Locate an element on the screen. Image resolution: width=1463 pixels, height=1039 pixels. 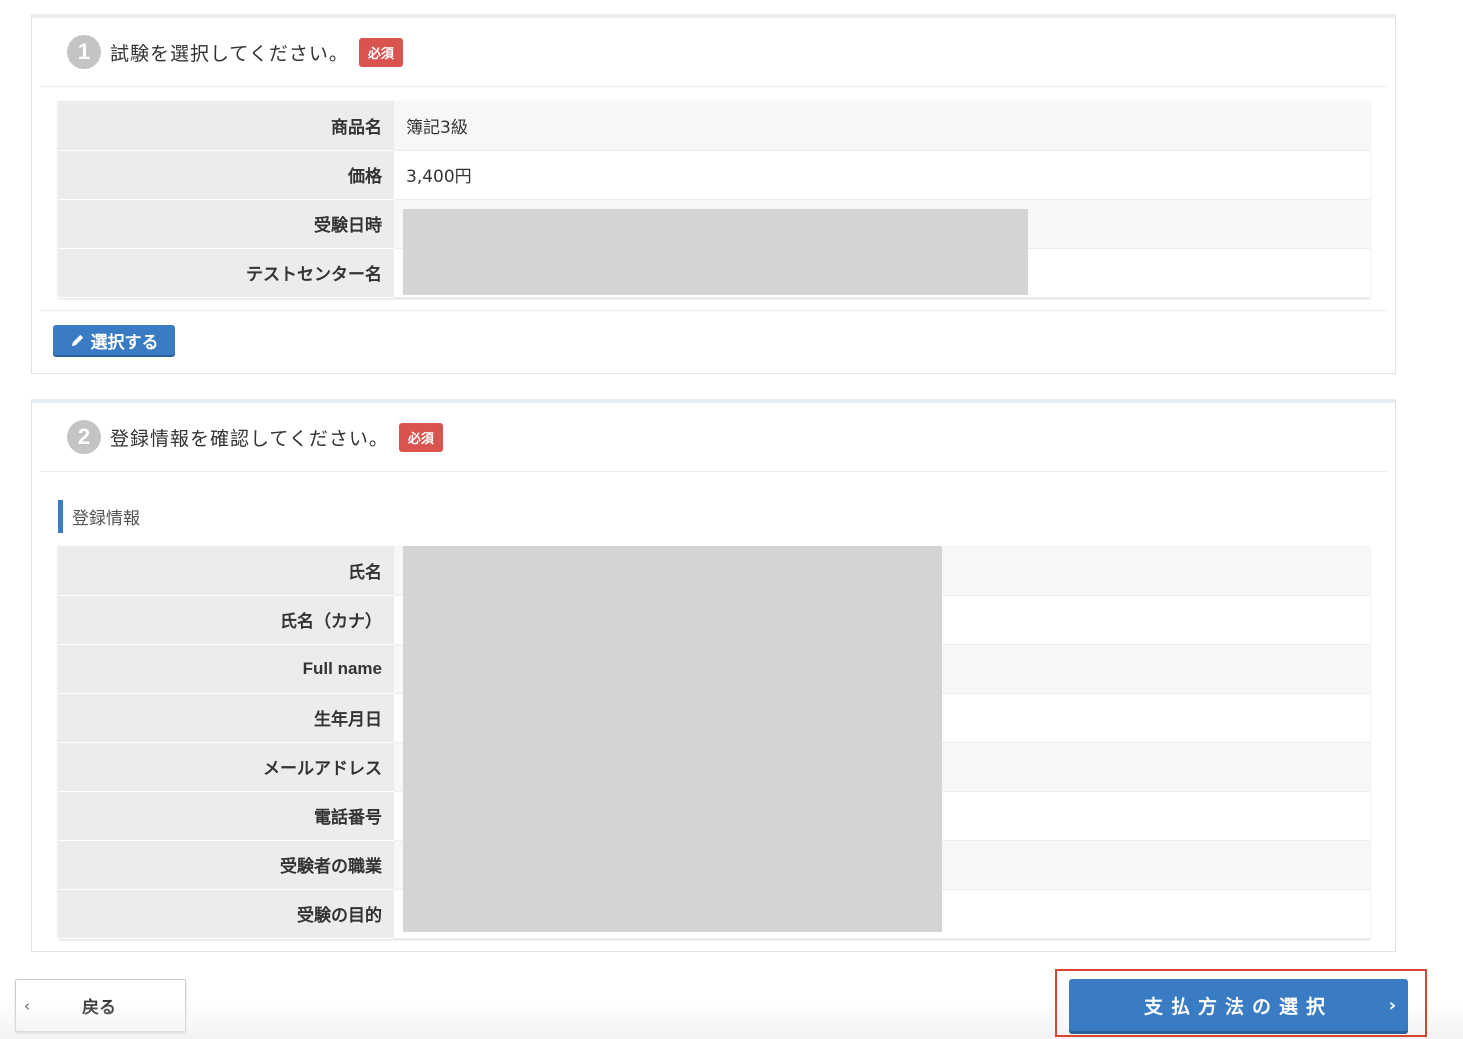
phone-label: 電話番号 is located at coordinates (226, 816).